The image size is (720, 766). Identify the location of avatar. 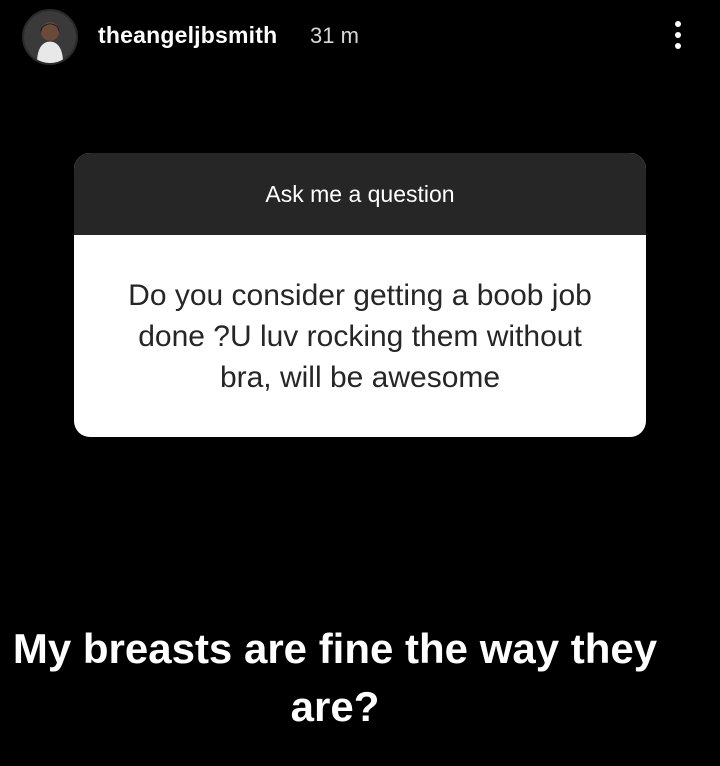
(50, 37).